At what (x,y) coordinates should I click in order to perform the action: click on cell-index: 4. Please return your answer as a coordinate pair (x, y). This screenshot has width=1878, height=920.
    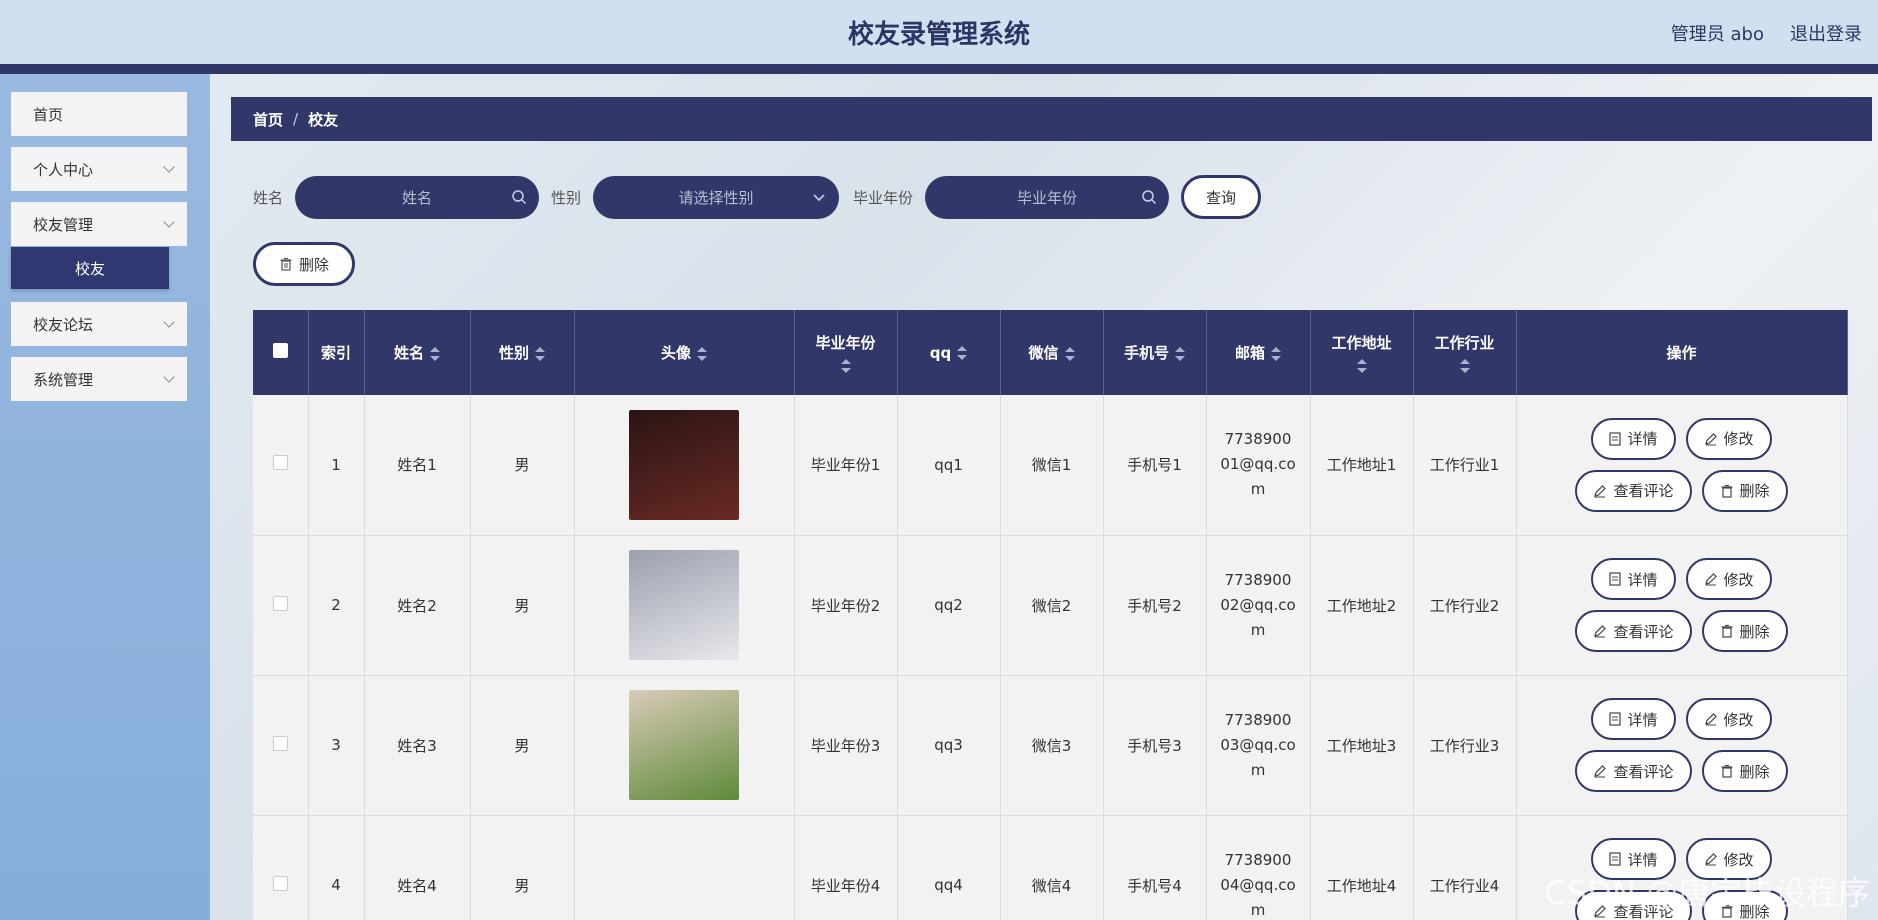
    Looking at the image, I should click on (336, 867).